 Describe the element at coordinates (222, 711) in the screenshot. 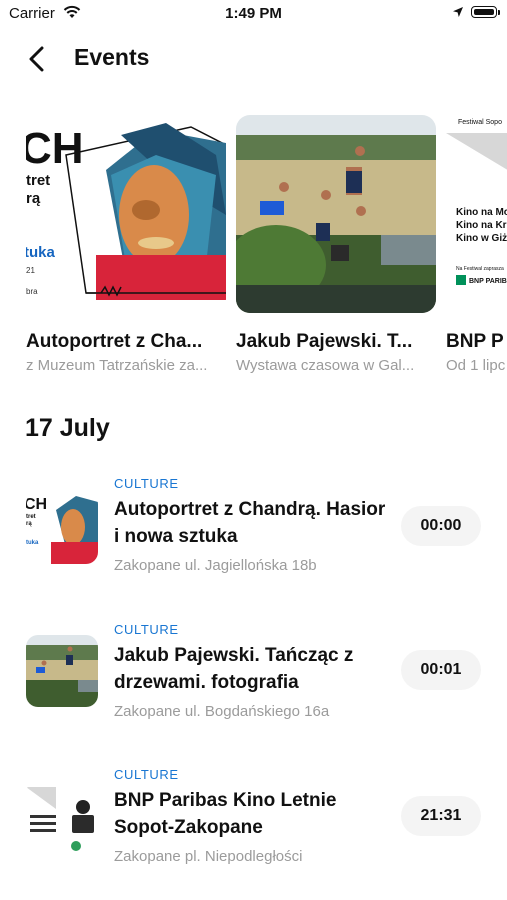

I see `event-location: Zakopane ul. Bogdańskiego 16a` at that location.